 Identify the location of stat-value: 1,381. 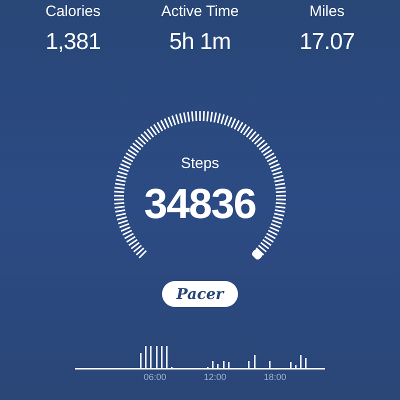
(73, 41).